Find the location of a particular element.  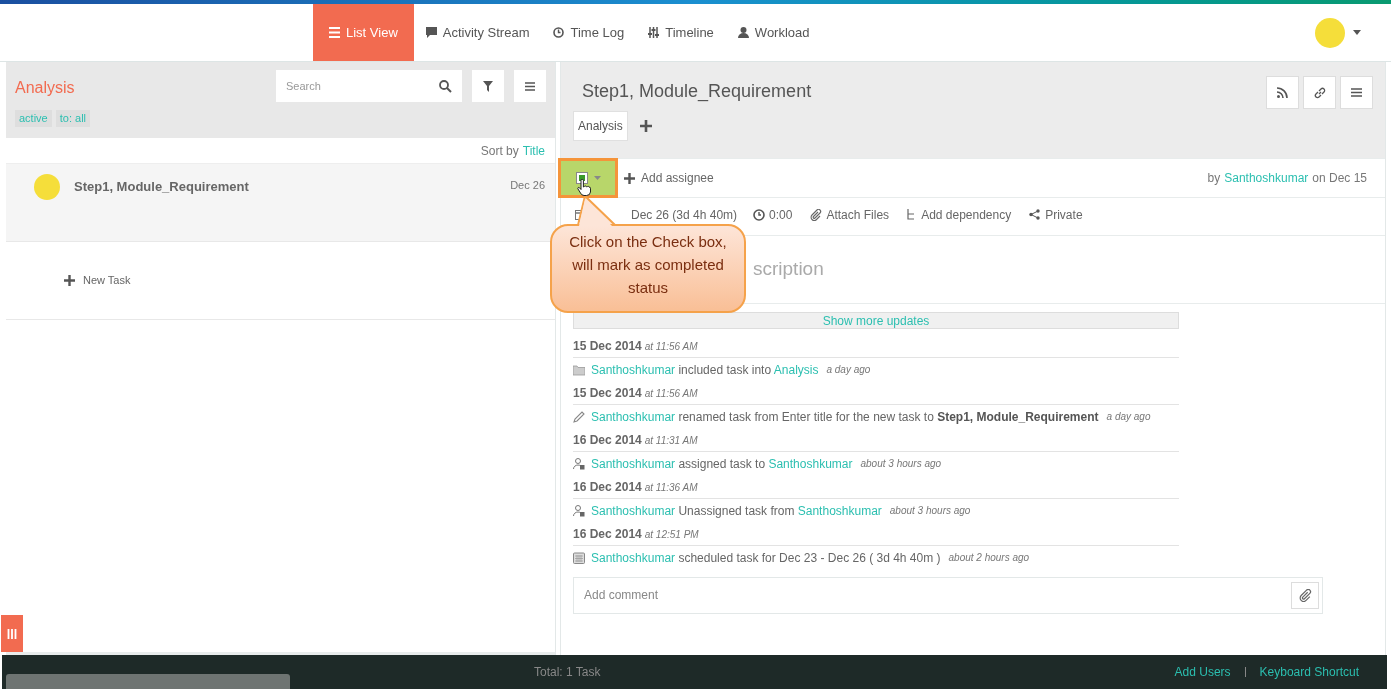

activity-time: at 11:36 AM is located at coordinates (671, 487).